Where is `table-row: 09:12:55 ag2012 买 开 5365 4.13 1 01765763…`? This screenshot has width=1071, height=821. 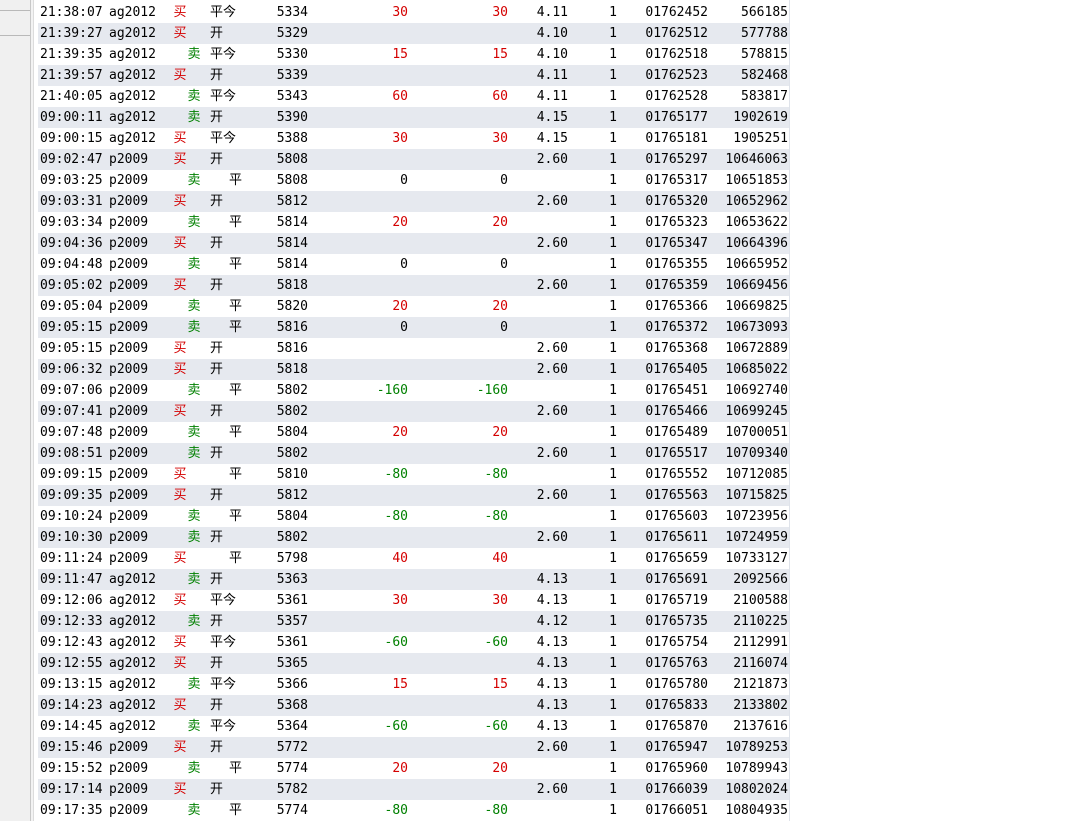
table-row: 09:12:55 ag2012 买 开 5365 4.13 1 01765763… is located at coordinates (414, 663).